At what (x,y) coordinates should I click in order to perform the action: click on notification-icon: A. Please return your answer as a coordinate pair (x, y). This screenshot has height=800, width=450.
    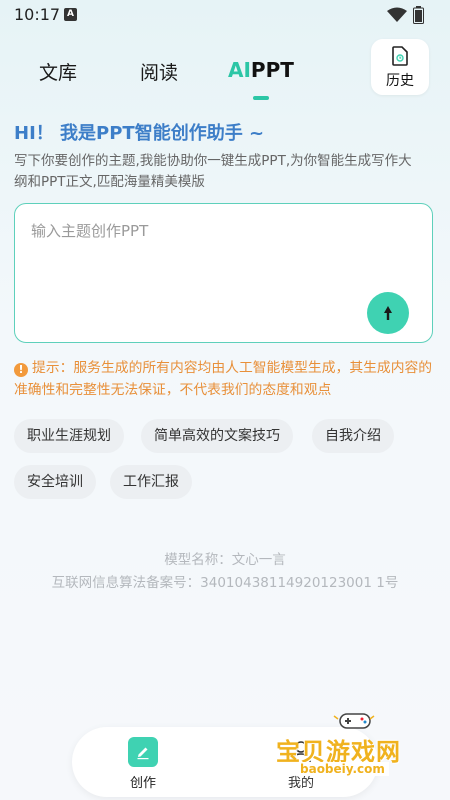
    Looking at the image, I should click on (70, 14).